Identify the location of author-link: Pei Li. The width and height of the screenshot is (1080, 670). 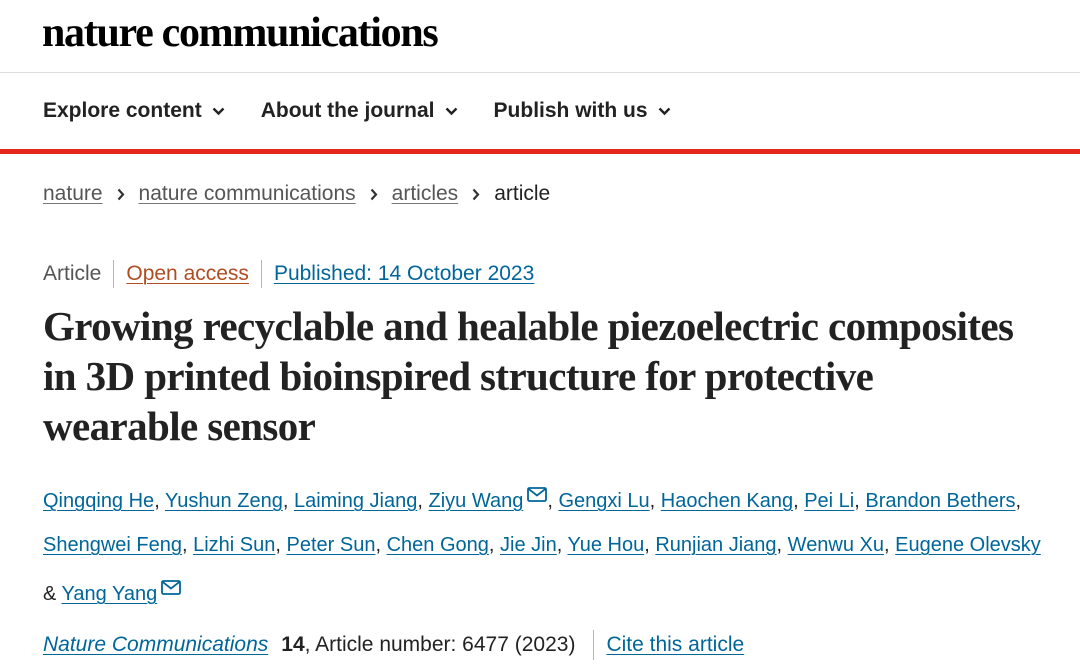
(829, 501).